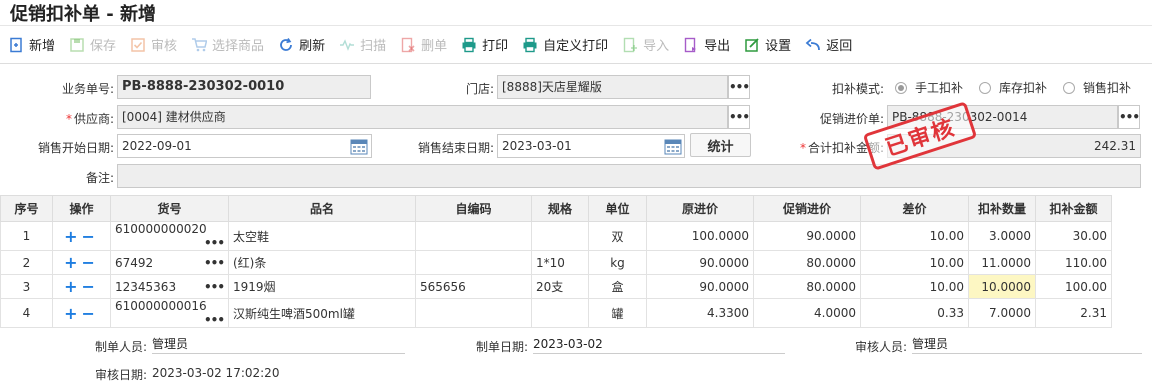  I want to click on promo-price-picker-button: •••, so click(1129, 117).